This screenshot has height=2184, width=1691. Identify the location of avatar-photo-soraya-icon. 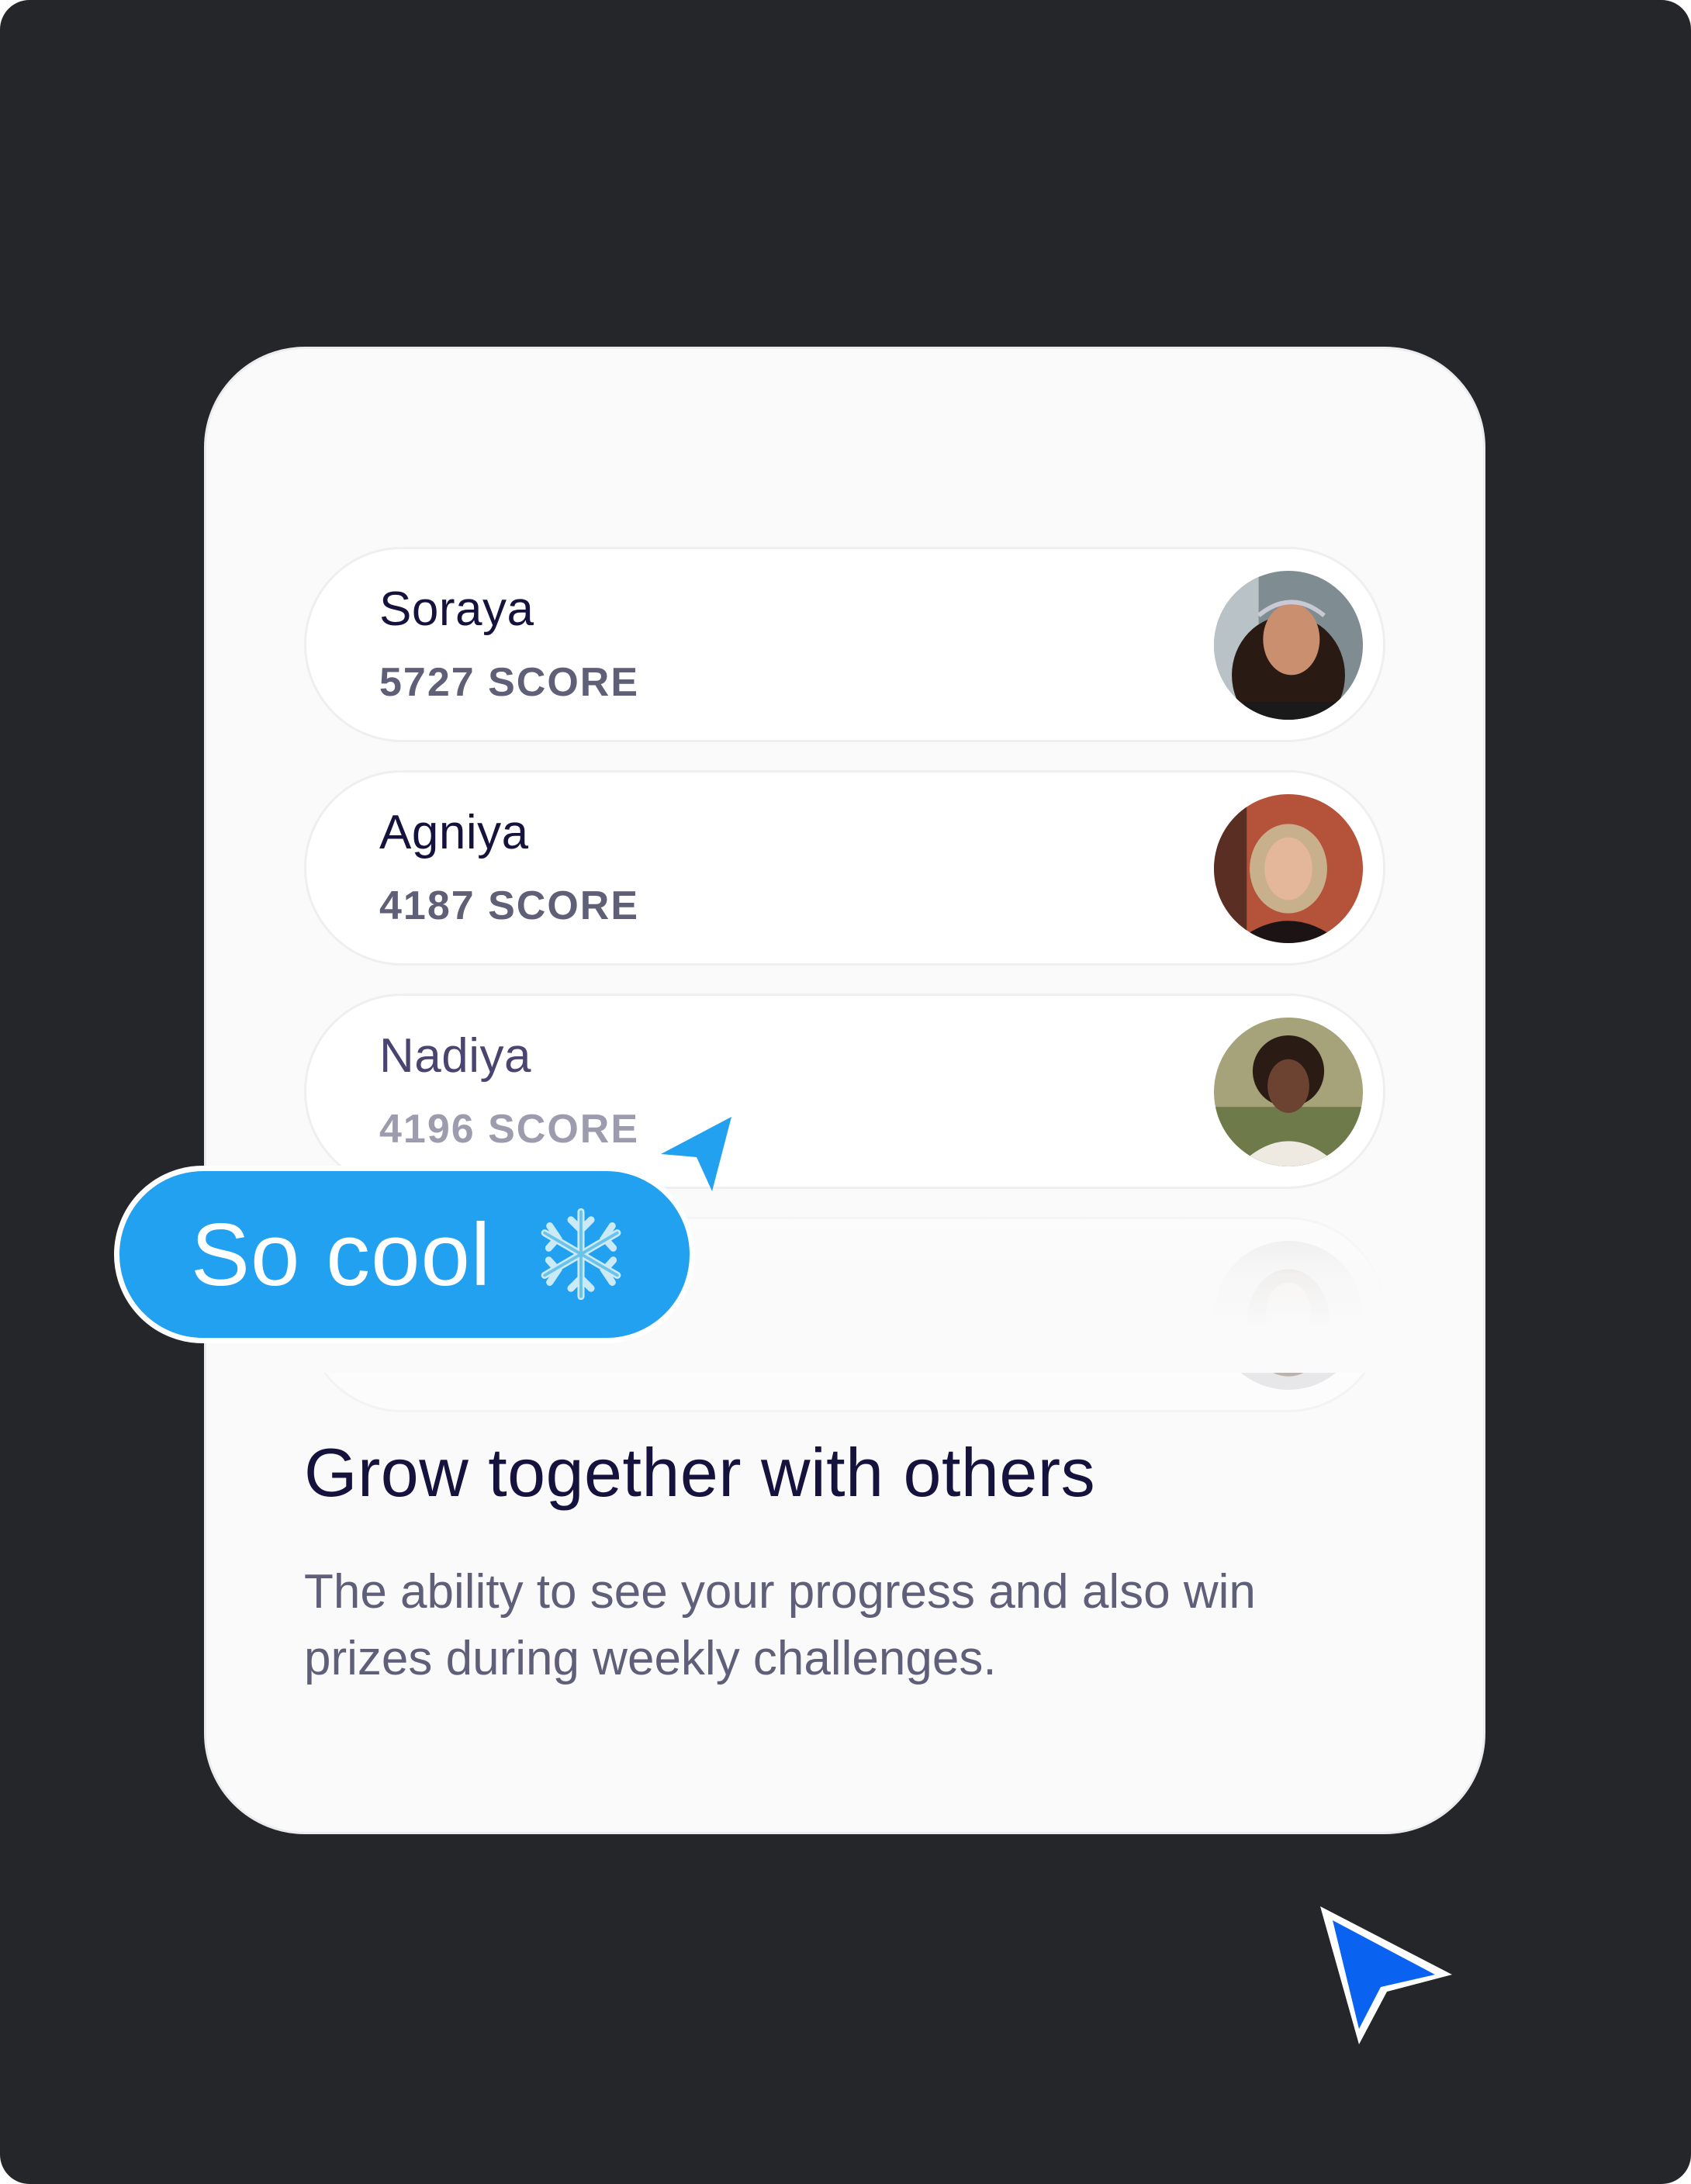
(1288, 645).